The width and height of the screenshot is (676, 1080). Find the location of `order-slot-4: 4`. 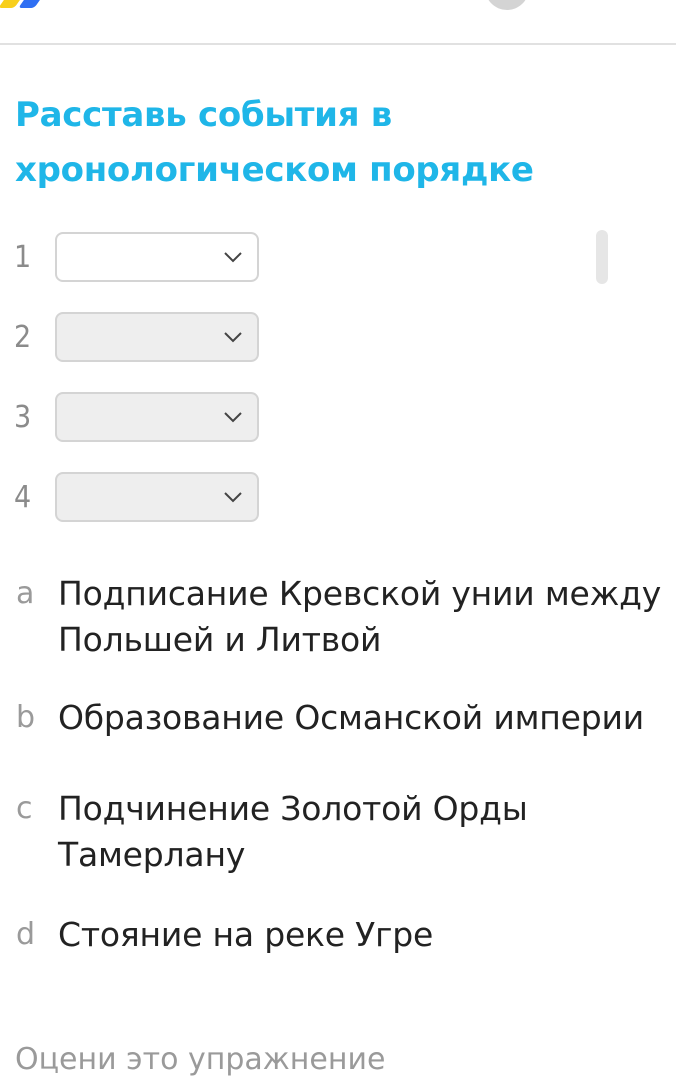

order-slot-4: 4 is located at coordinates (150, 499).